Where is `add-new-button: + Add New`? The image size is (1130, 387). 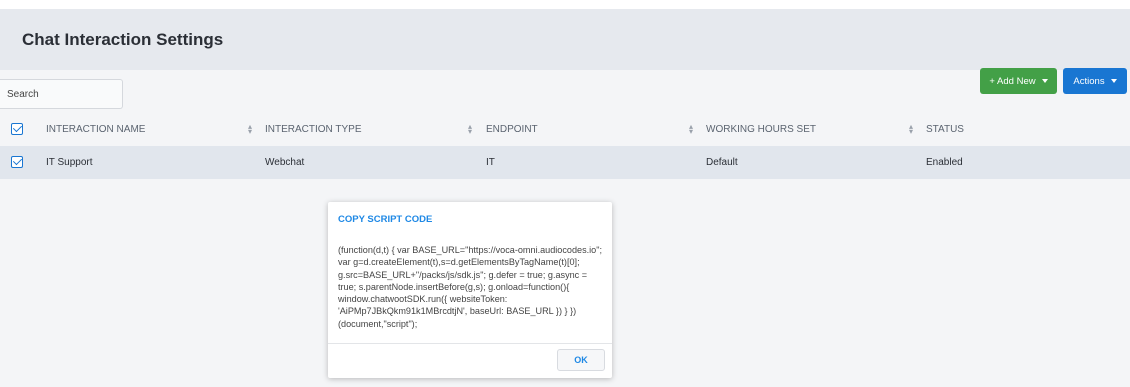 add-new-button: + Add New is located at coordinates (1018, 81).